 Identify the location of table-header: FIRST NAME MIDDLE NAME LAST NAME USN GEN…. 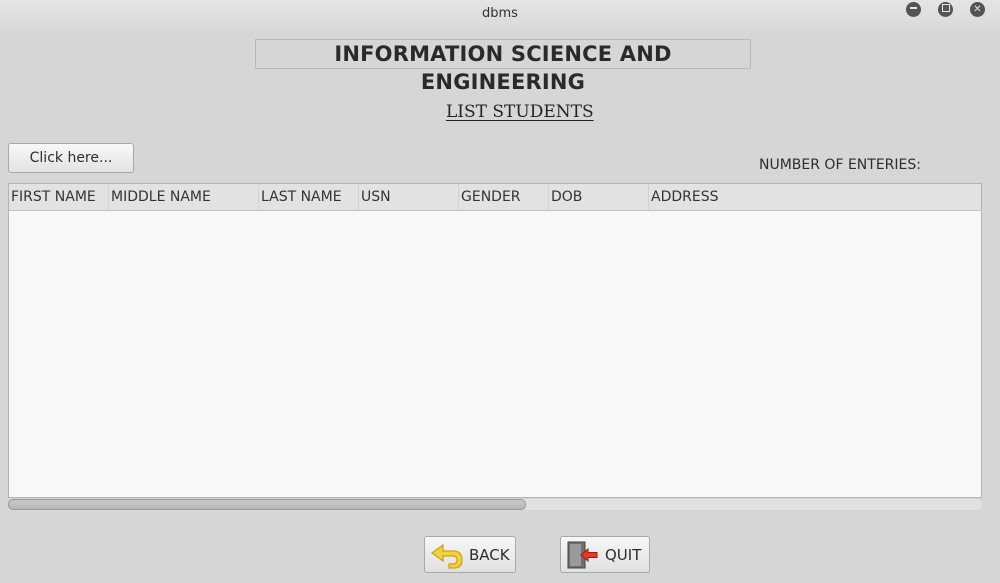
(495, 197).